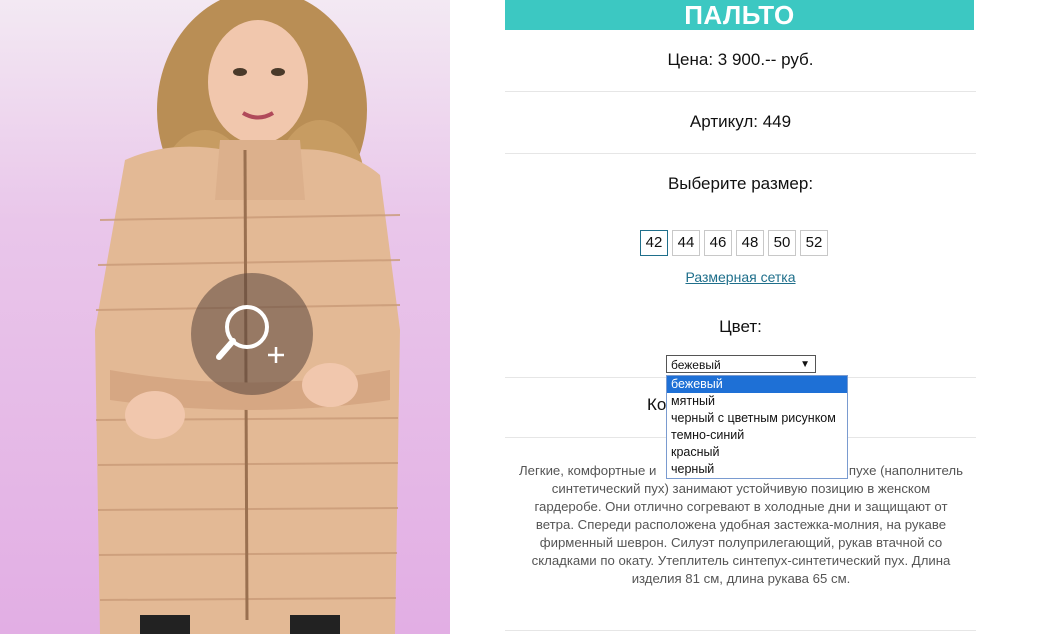 This screenshot has width=1054, height=634. I want to click on color-option: бежевый, so click(757, 384).